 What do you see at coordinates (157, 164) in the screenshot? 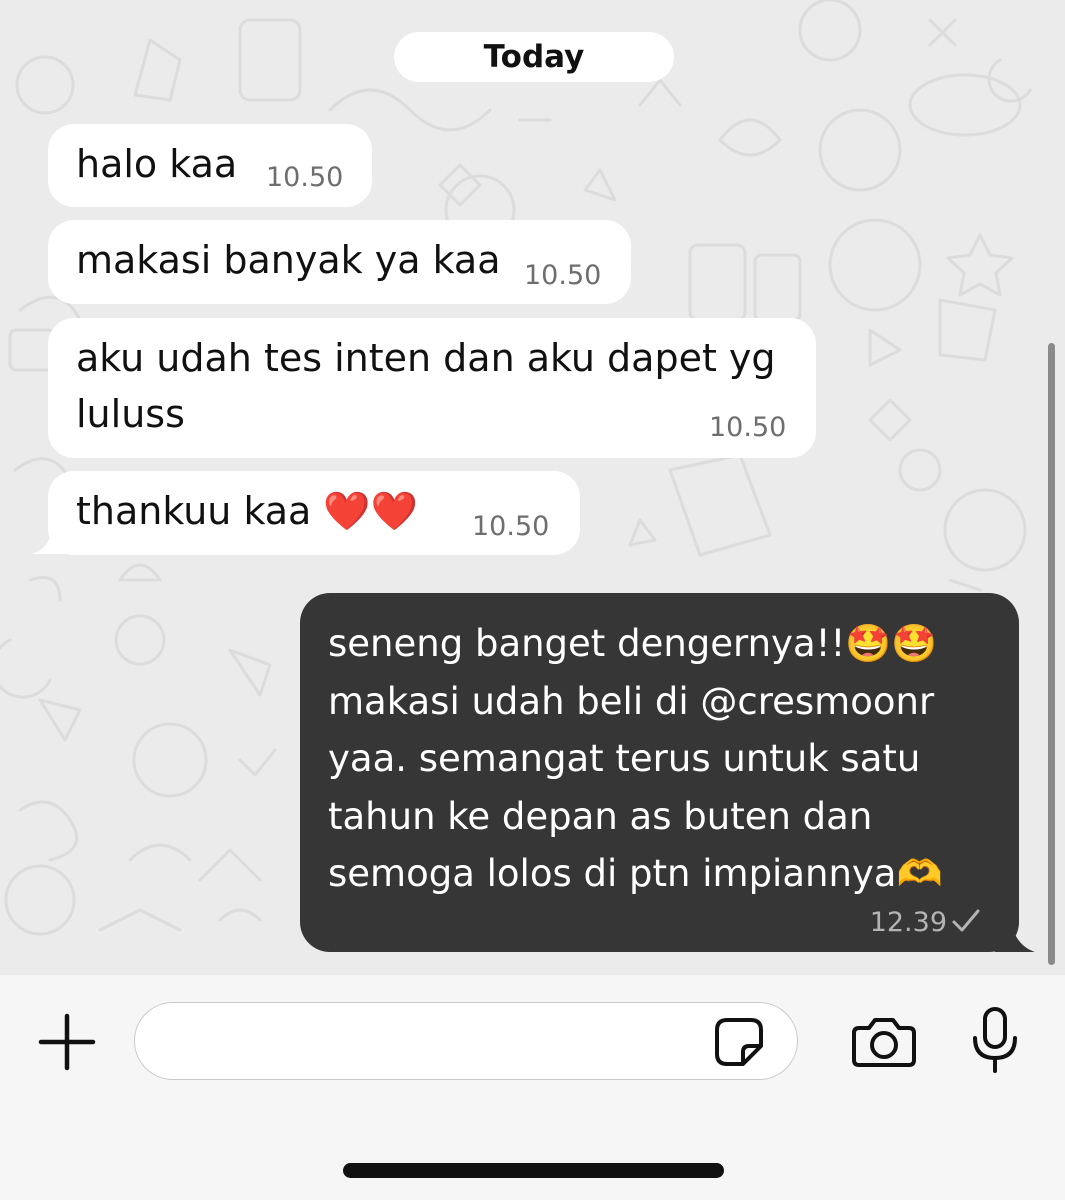
I see `message-text: halo kaa` at bounding box center [157, 164].